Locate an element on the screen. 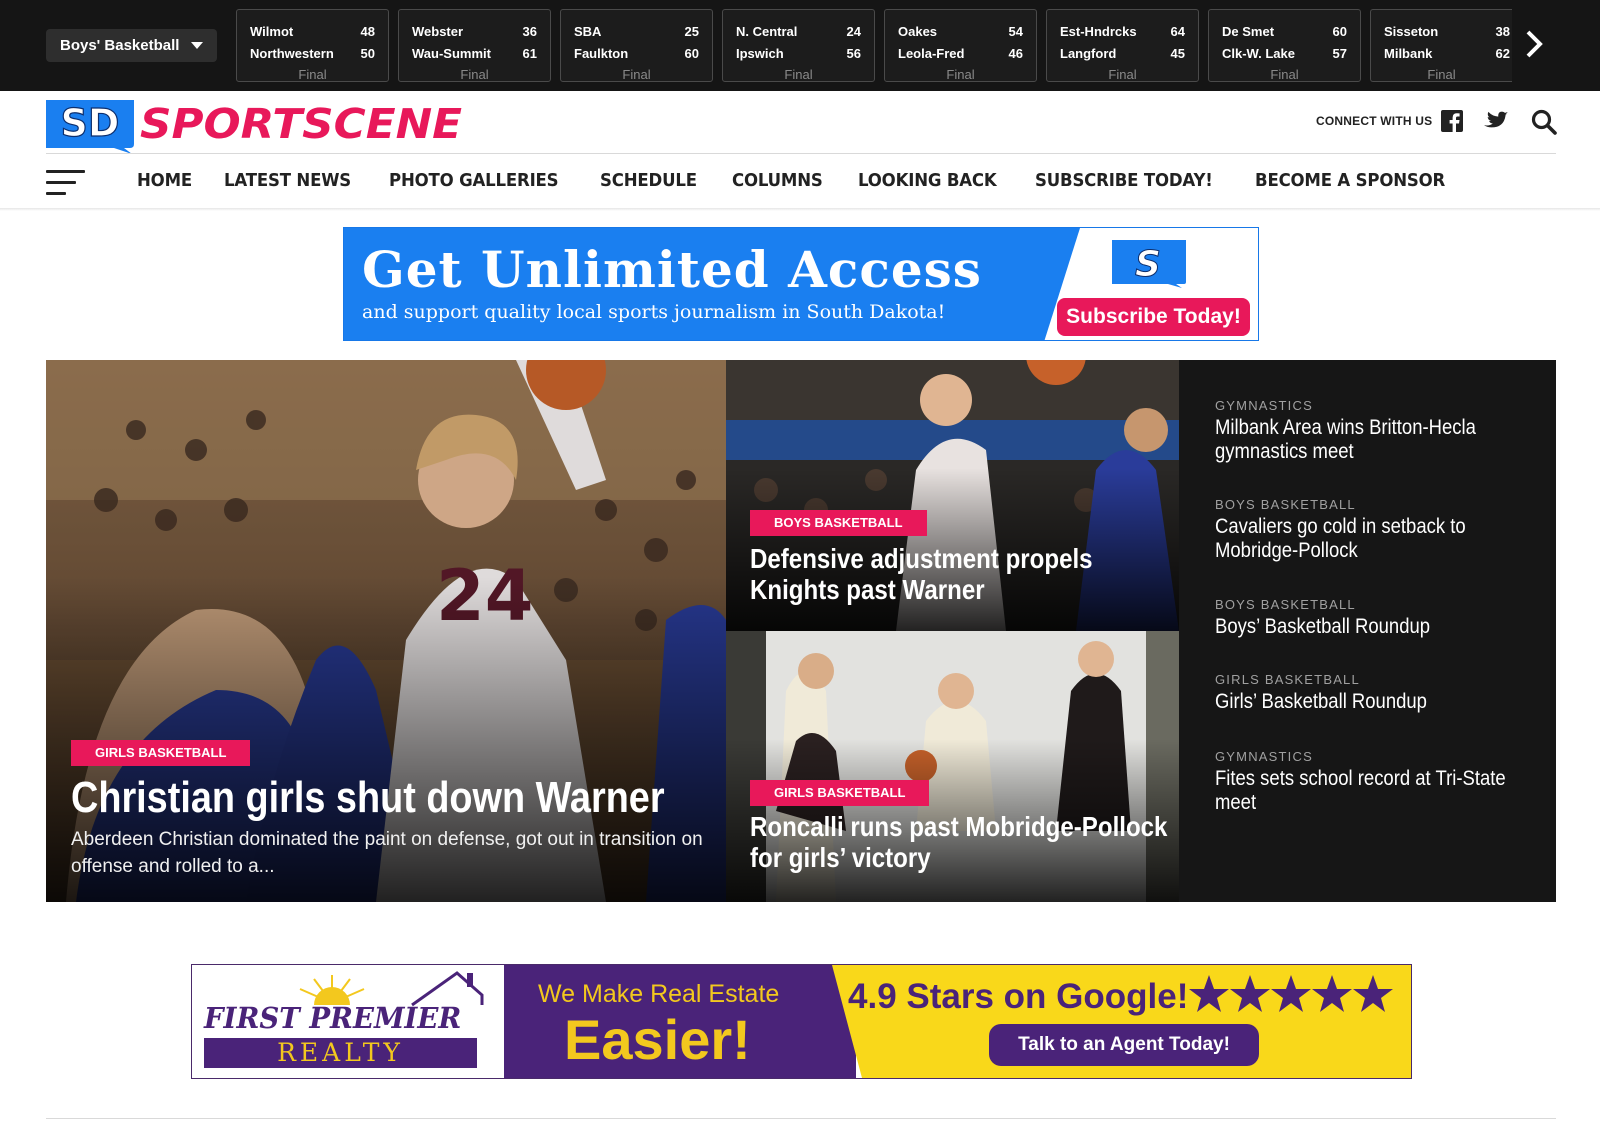 This screenshot has height=1136, width=1600. team-name: Wilmot is located at coordinates (272, 31).